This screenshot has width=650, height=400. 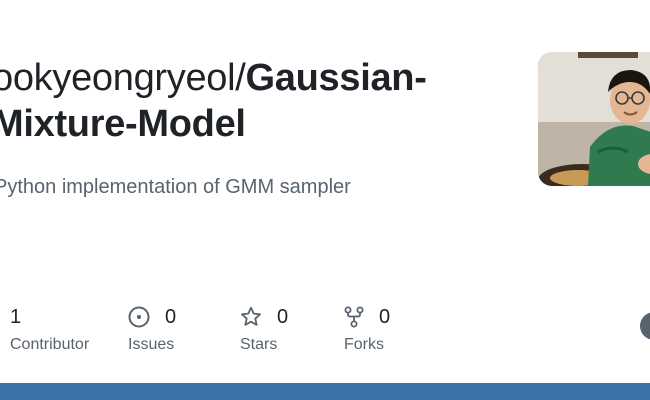 I want to click on stat-stars: 0 Stars, so click(x=264, y=328).